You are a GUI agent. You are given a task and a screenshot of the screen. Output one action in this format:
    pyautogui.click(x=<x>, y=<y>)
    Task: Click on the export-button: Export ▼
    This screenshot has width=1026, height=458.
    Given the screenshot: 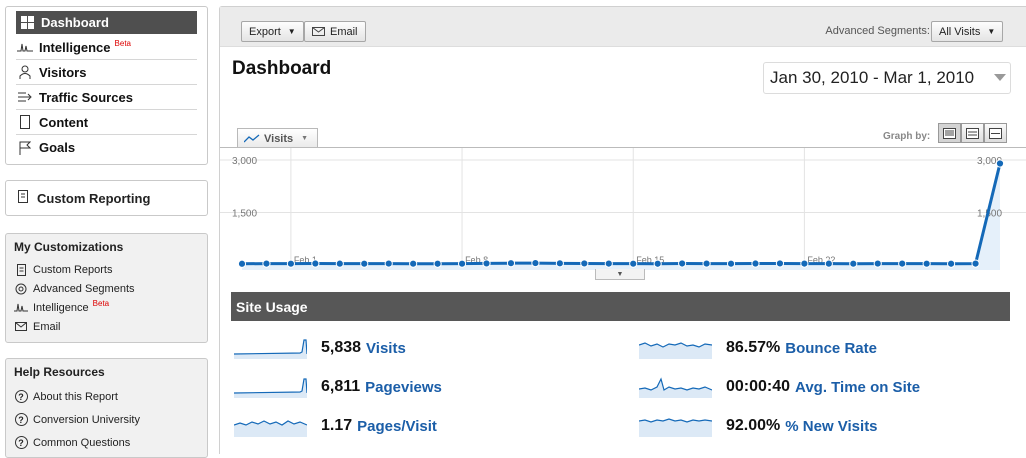 What is the action you would take?
    pyautogui.click(x=272, y=31)
    